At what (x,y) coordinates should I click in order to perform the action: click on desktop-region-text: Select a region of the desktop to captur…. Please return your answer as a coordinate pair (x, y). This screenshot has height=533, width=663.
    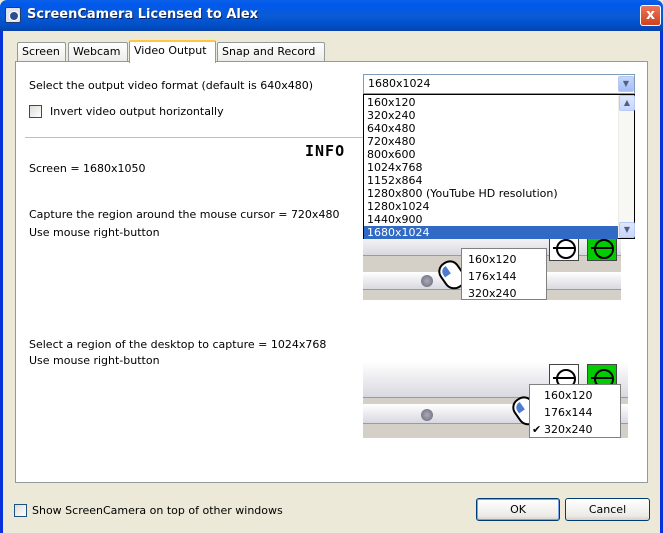
    Looking at the image, I should click on (178, 344).